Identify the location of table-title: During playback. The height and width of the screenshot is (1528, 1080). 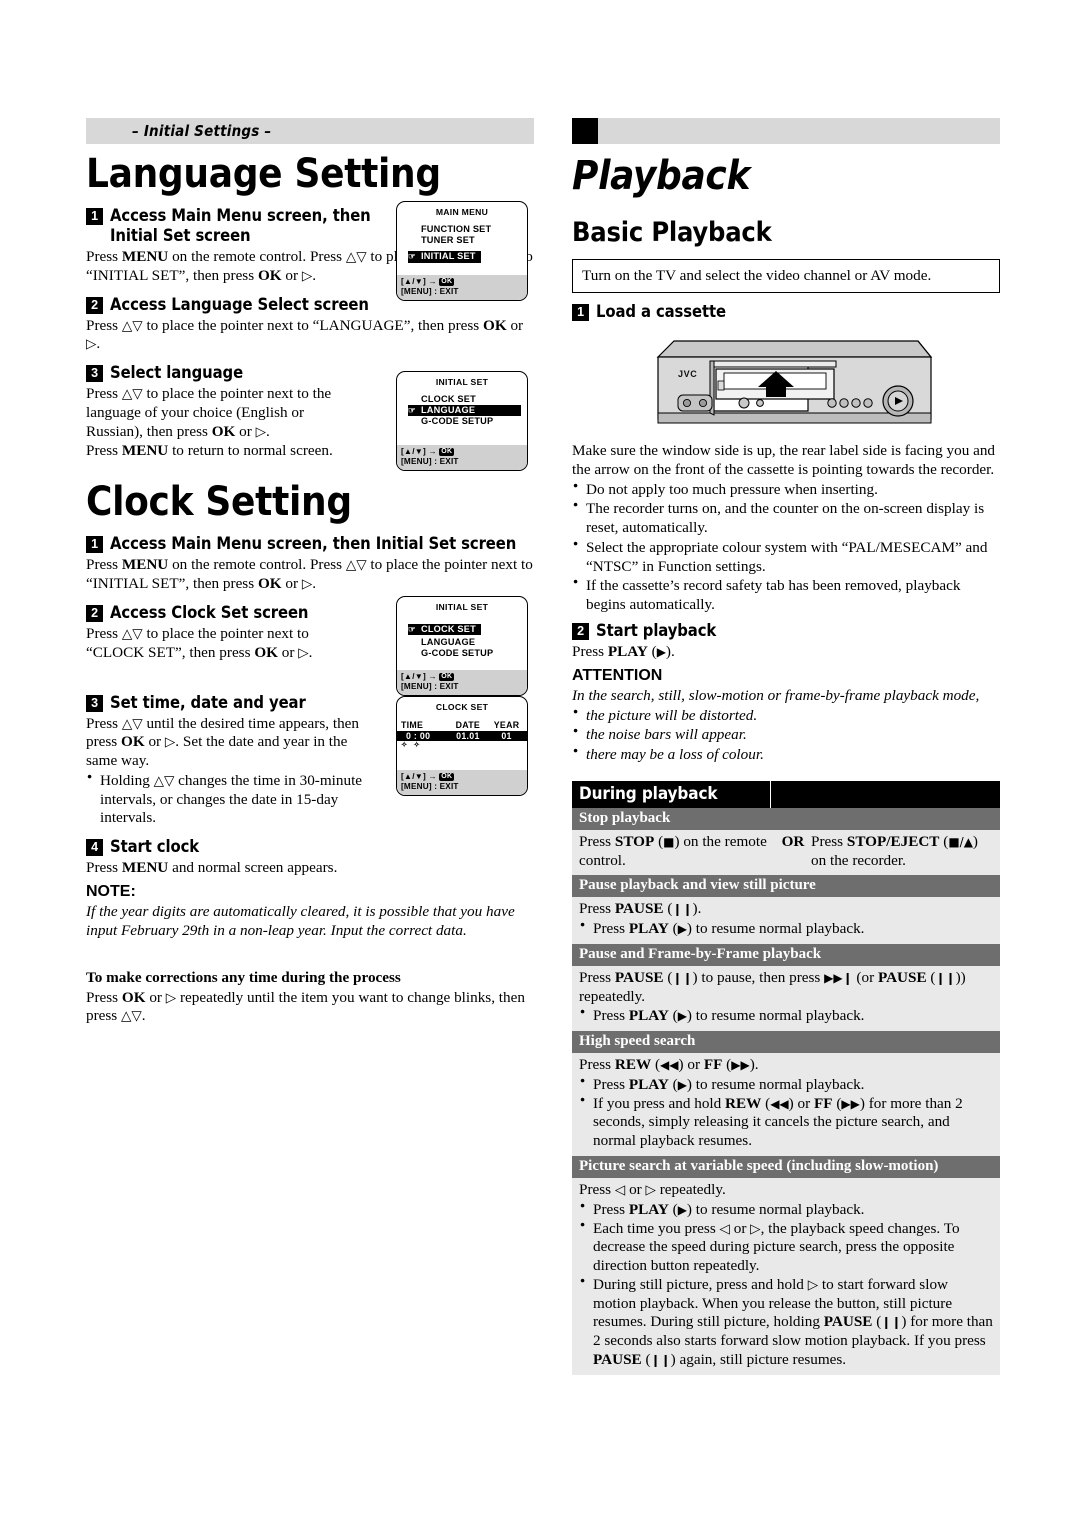
(648, 794).